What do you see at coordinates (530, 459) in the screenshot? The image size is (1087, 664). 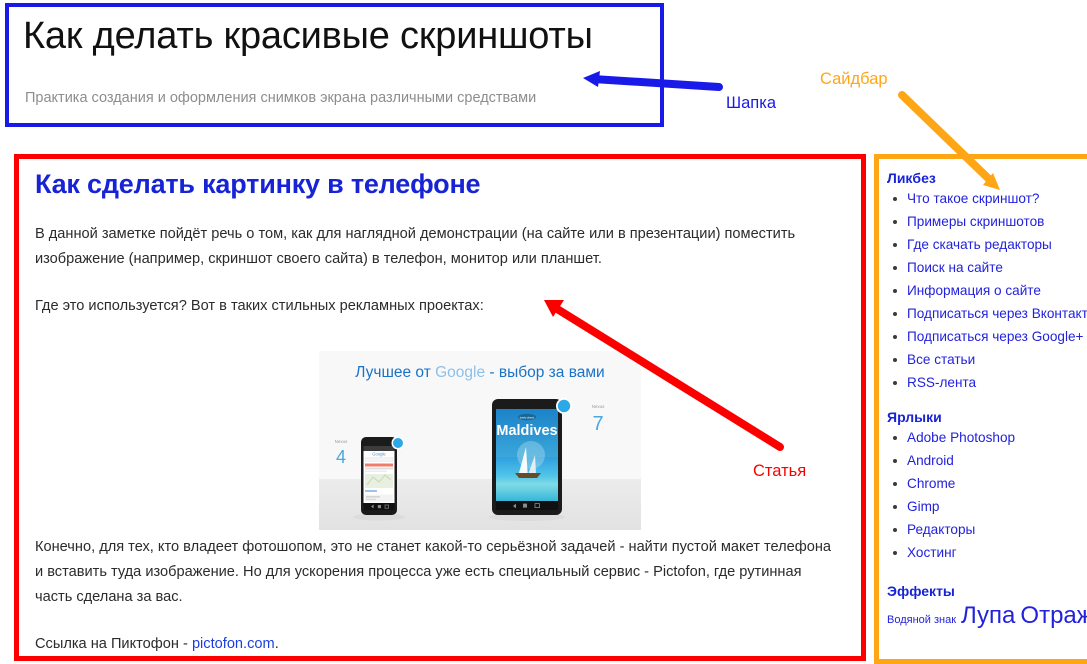 I see `promo-tablet-nexus7: lonely planet Maldives` at bounding box center [530, 459].